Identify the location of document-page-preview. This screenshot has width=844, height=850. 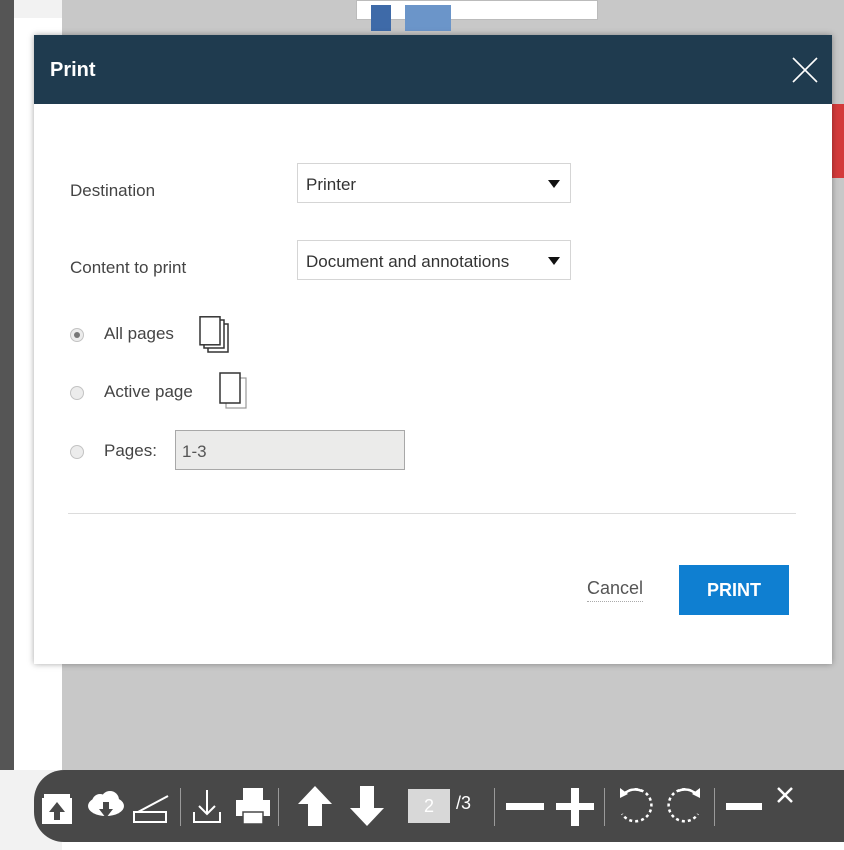
(477, 15).